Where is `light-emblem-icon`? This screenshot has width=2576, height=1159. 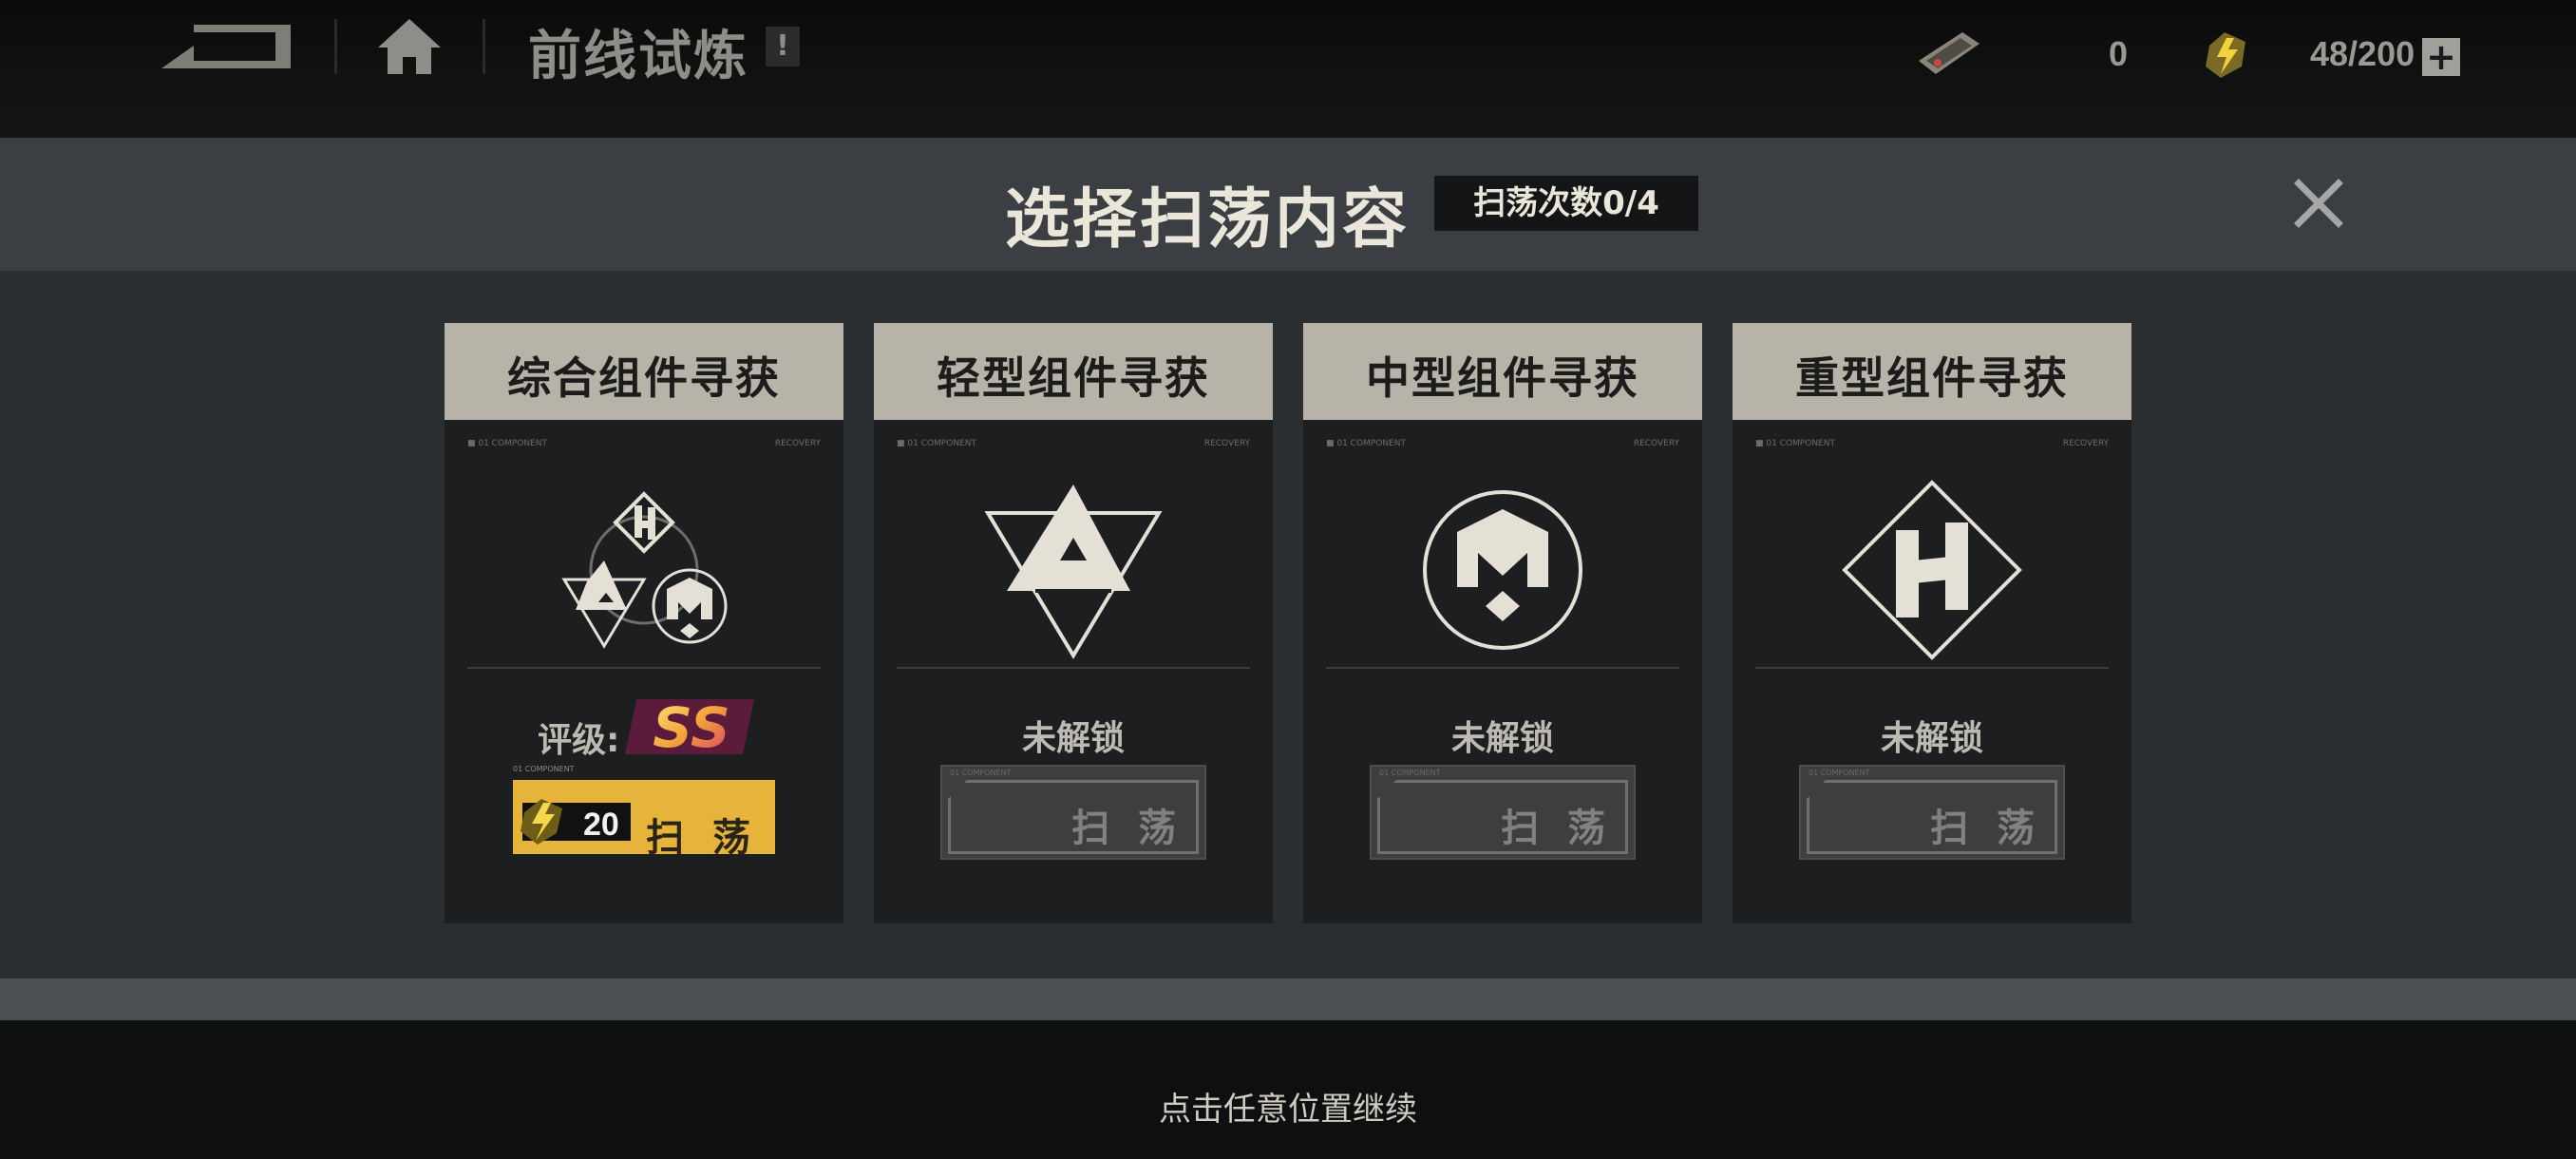
light-emblem-icon is located at coordinates (1073, 570).